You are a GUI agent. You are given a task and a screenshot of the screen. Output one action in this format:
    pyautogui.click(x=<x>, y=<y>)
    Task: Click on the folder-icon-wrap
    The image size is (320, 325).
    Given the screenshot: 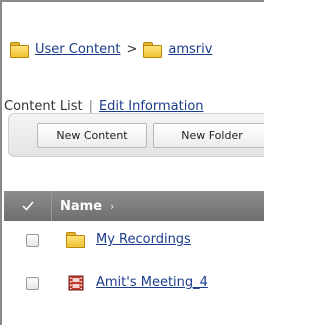 What is the action you would take?
    pyautogui.click(x=75, y=241)
    